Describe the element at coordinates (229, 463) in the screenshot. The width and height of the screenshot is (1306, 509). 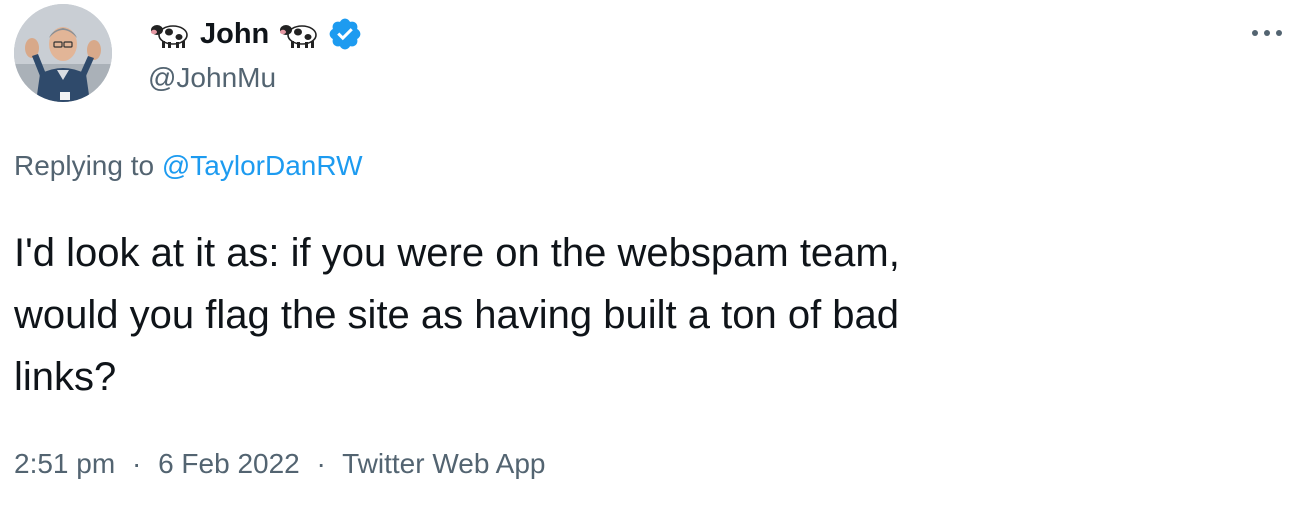
I see `tweet-date-link: 6 Feb 2022` at that location.